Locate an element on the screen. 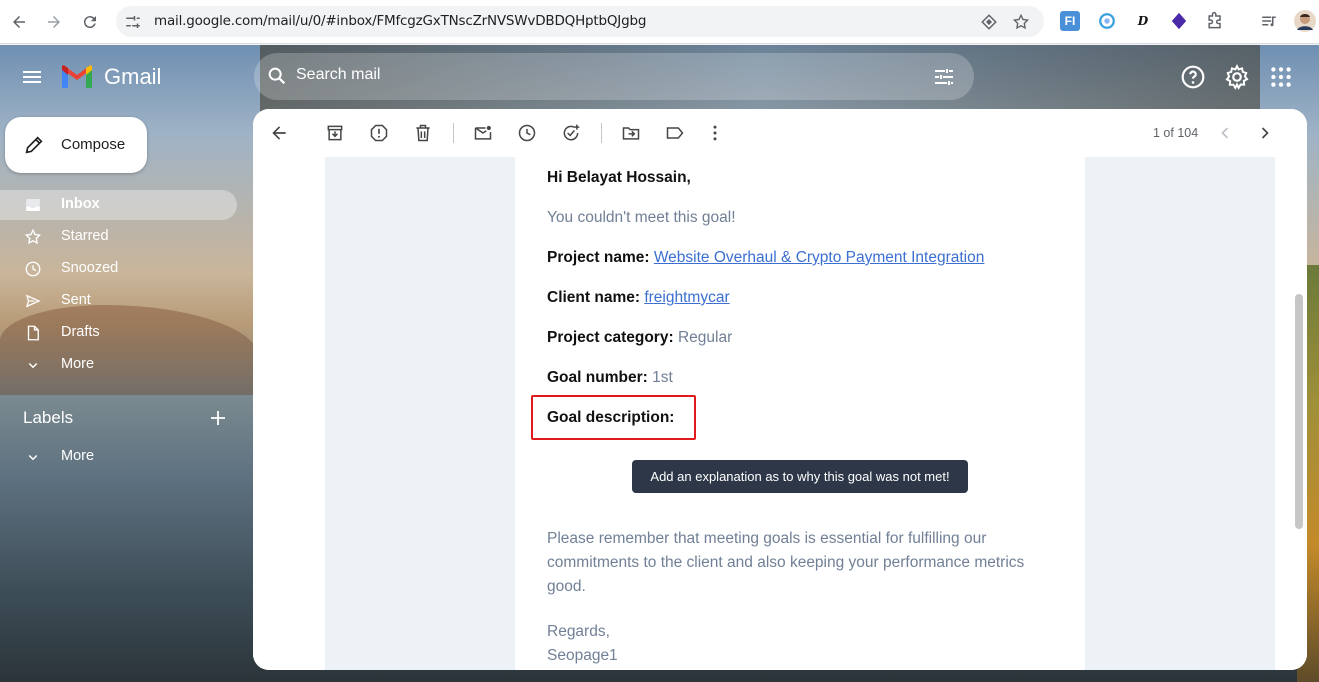 This screenshot has height=682, width=1319. pencil-icon is located at coordinates (34, 145).